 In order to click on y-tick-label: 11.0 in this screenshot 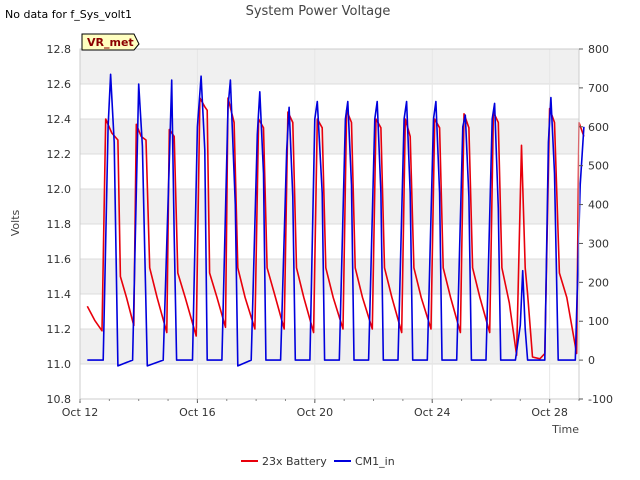, I will do `click(59, 364)`.